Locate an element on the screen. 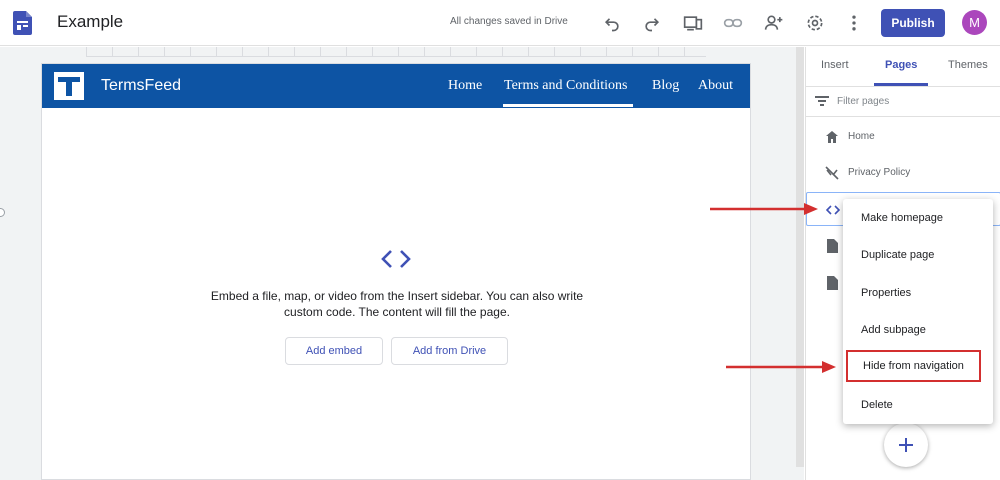  preview-icon is located at coordinates (693, 23).